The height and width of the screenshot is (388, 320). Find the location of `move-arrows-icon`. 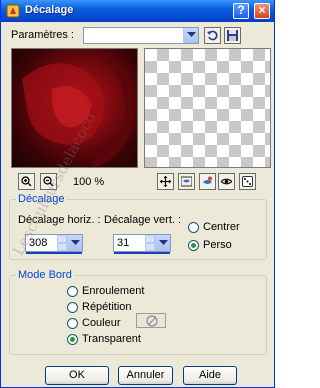

move-arrows-icon is located at coordinates (165, 181).